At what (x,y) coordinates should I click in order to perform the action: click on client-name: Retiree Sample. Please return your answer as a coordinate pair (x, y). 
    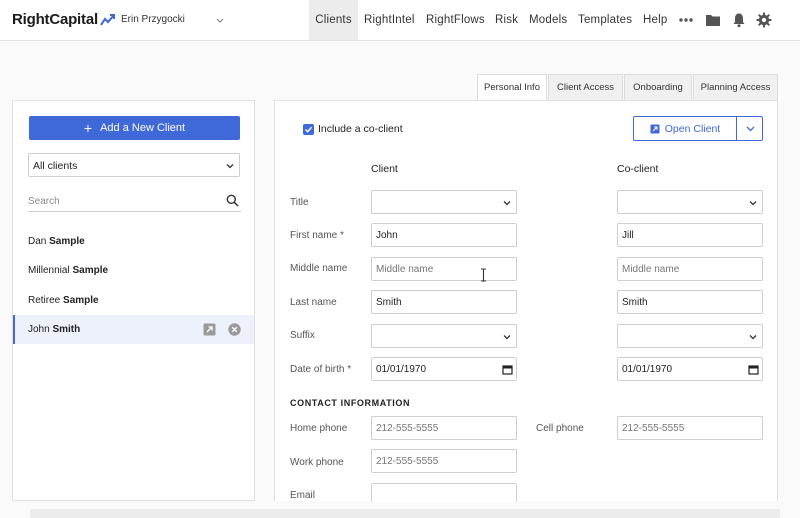
    Looking at the image, I should click on (63, 300).